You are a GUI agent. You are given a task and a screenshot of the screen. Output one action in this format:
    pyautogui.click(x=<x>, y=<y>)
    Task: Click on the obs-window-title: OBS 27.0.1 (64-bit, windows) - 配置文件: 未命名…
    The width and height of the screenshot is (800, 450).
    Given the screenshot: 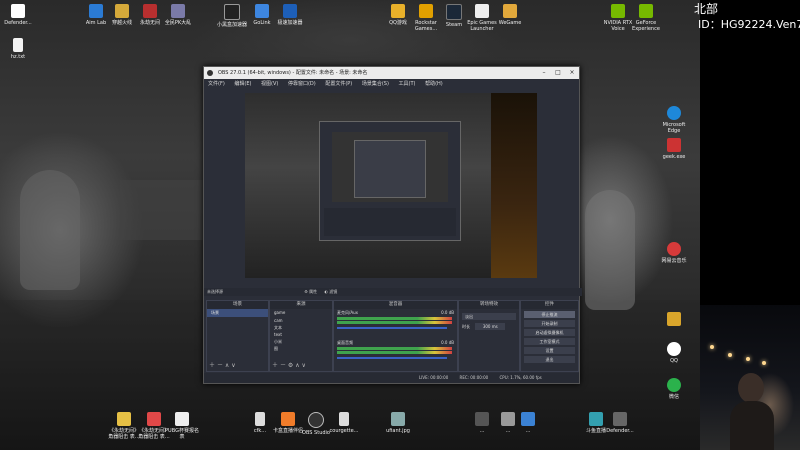 What is the action you would take?
    pyautogui.click(x=293, y=73)
    